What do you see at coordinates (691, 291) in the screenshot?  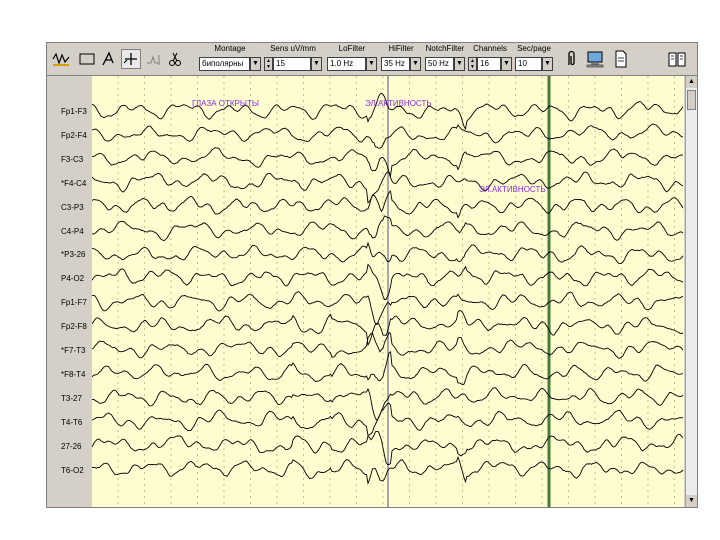 I see `vertical-scrollbar: ▲ ▼` at bounding box center [691, 291].